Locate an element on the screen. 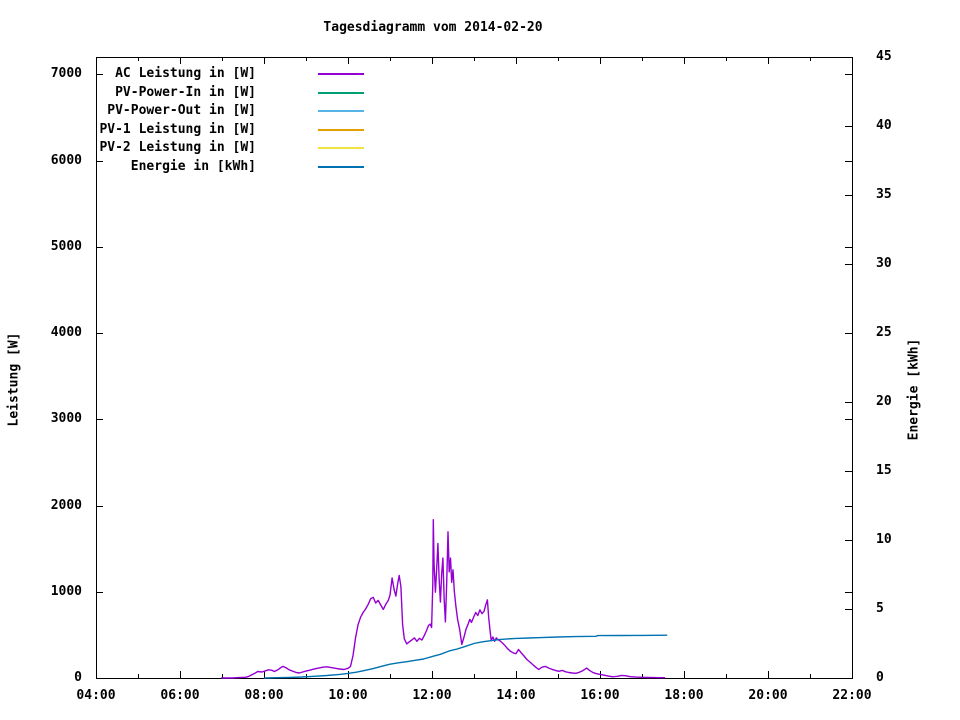 The height and width of the screenshot is (720, 960). y-left-tick-label: 5000 is located at coordinates (66, 246).